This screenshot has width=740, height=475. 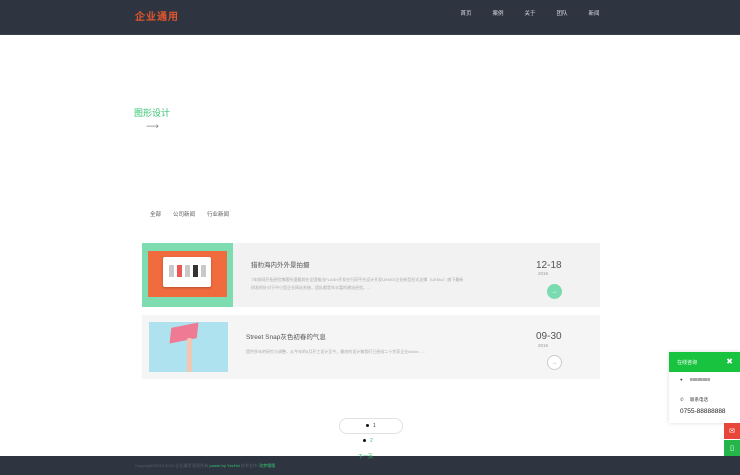 What do you see at coordinates (155, 214) in the screenshot?
I see `tab-all: 全部` at bounding box center [155, 214].